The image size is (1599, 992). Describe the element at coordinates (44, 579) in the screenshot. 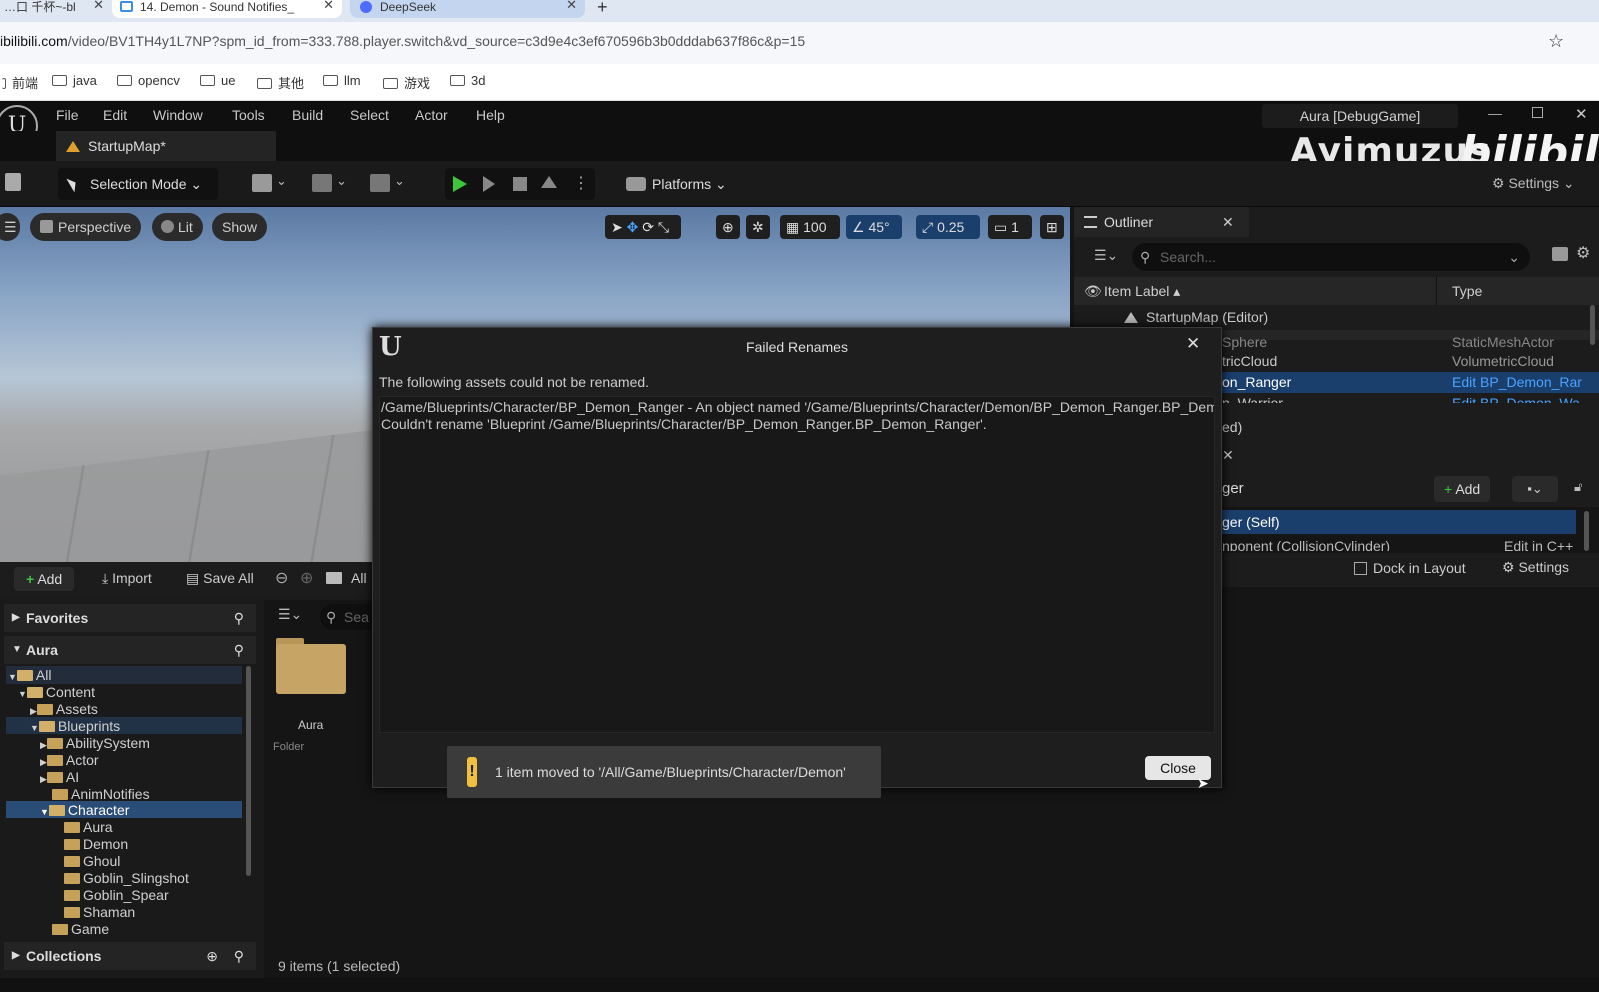

I see `cb-add-button: + Add` at that location.